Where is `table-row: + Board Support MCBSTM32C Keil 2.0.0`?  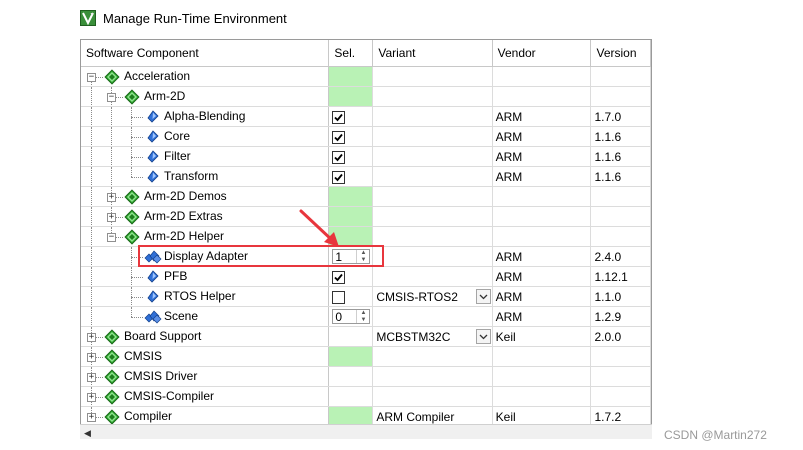 table-row: + Board Support MCBSTM32C Keil 2.0.0 is located at coordinates (366, 336).